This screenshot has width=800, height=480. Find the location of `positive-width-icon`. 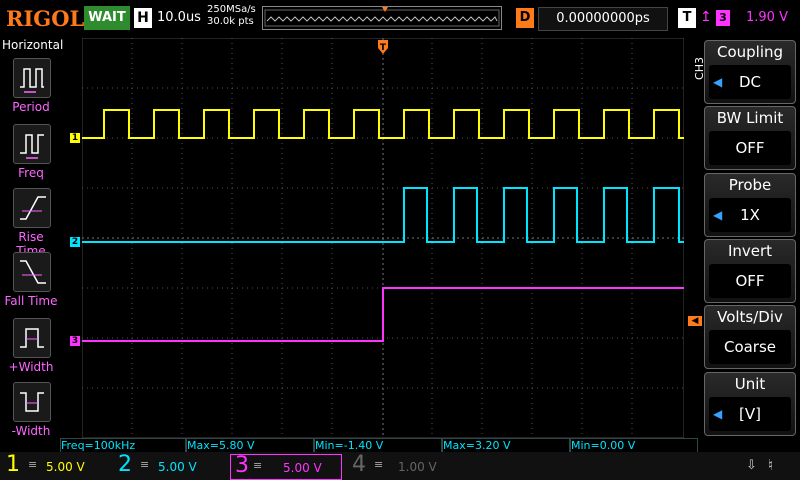

positive-width-icon is located at coordinates (32, 338).